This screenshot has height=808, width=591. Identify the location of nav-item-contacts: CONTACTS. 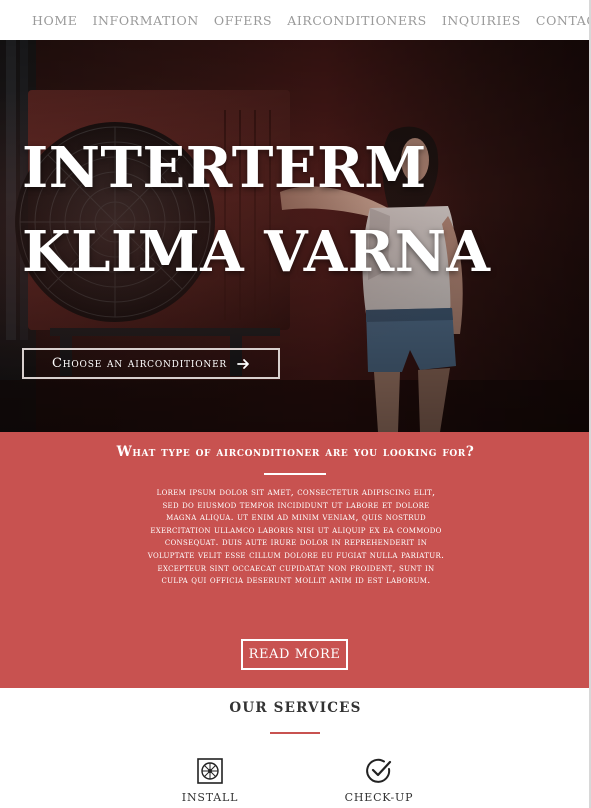
(563, 20).